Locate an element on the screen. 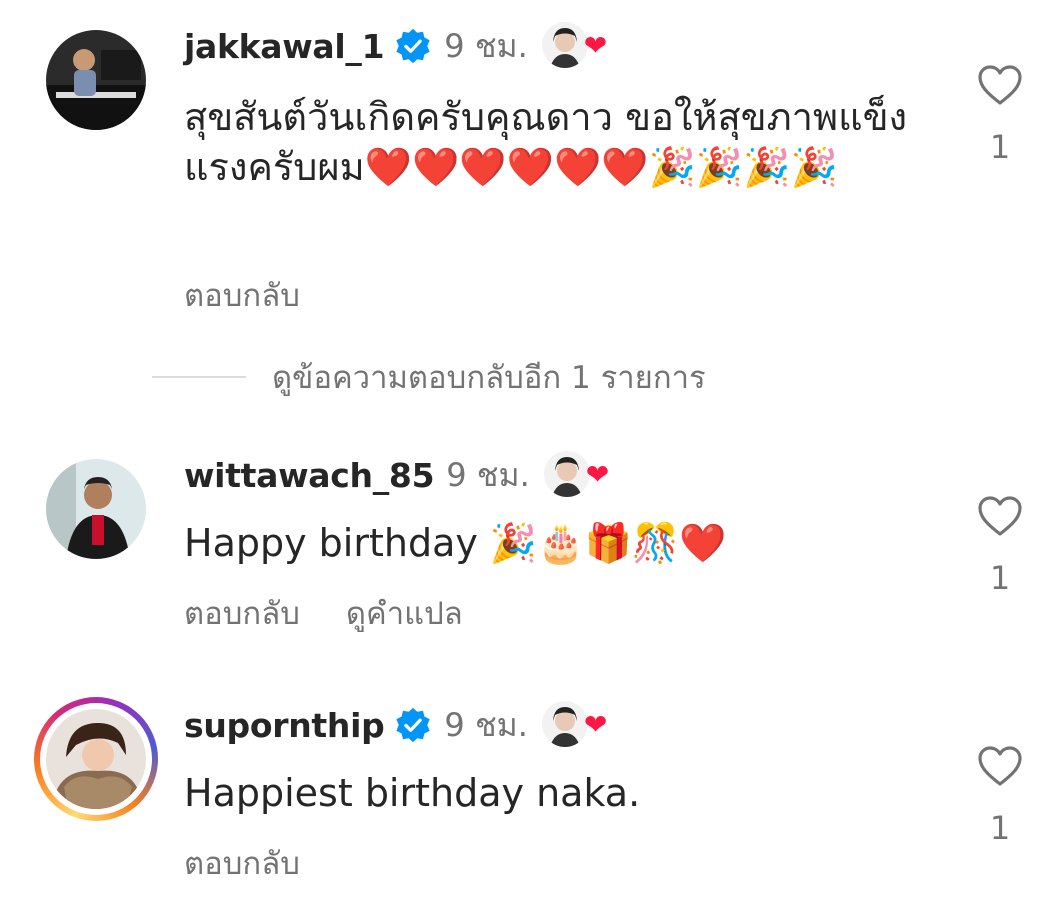  comment-header: supornthip 9 ชม. ❤ is located at coordinates (398, 724).